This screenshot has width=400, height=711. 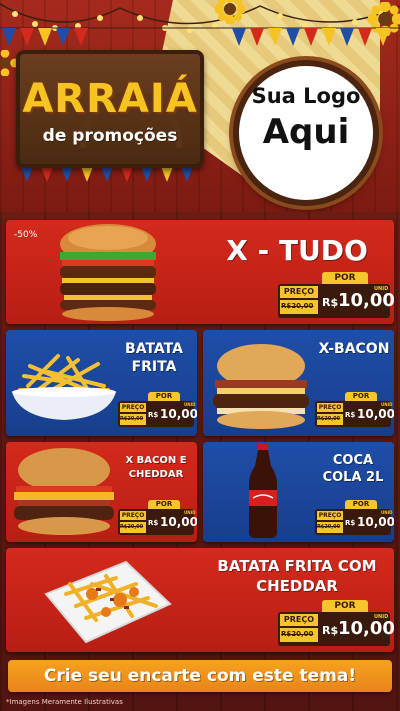 What do you see at coordinates (110, 136) in the screenshot?
I see `sign-subtitle: de promoções` at bounding box center [110, 136].